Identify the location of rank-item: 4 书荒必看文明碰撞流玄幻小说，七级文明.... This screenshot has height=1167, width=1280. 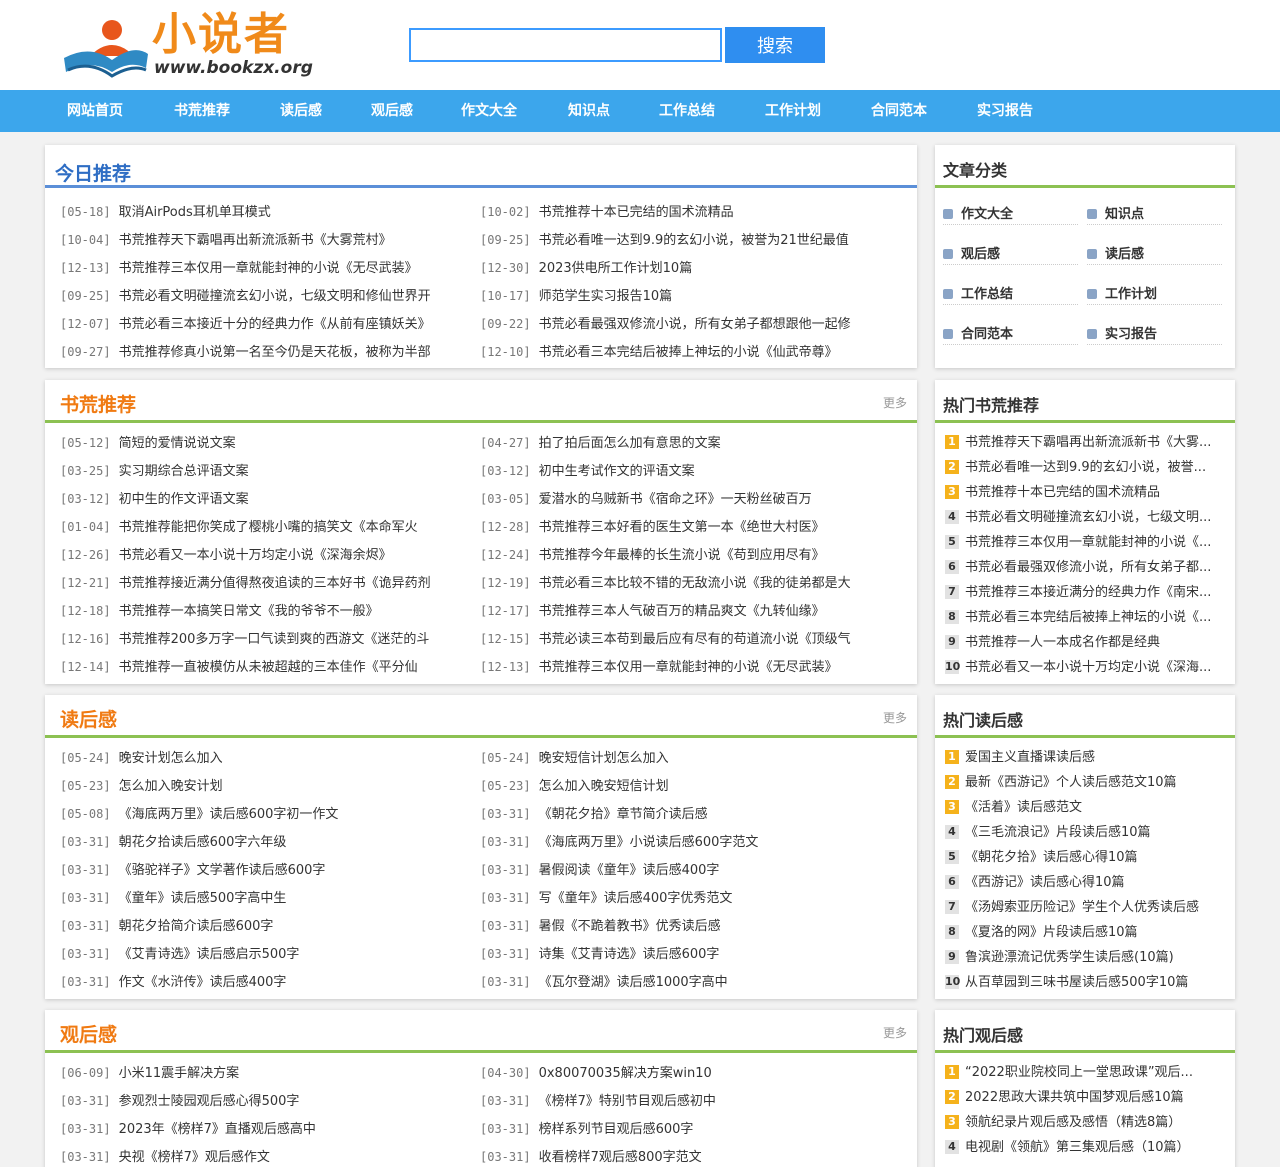
(1079, 518).